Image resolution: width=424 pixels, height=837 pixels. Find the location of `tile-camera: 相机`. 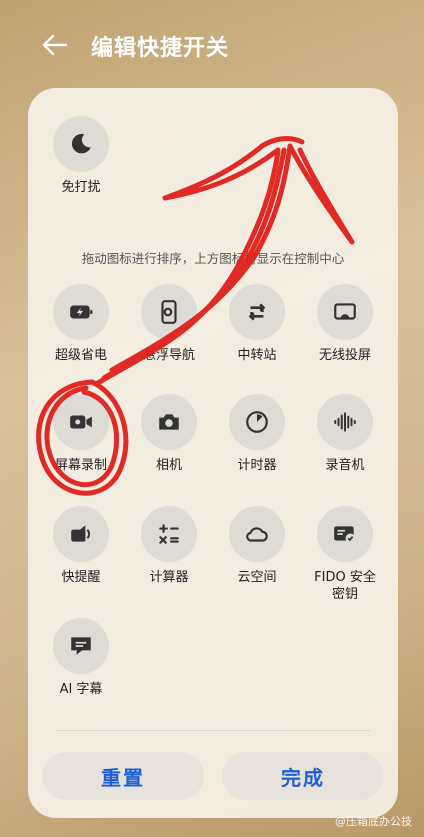

tile-camera: 相机 is located at coordinates (169, 434).